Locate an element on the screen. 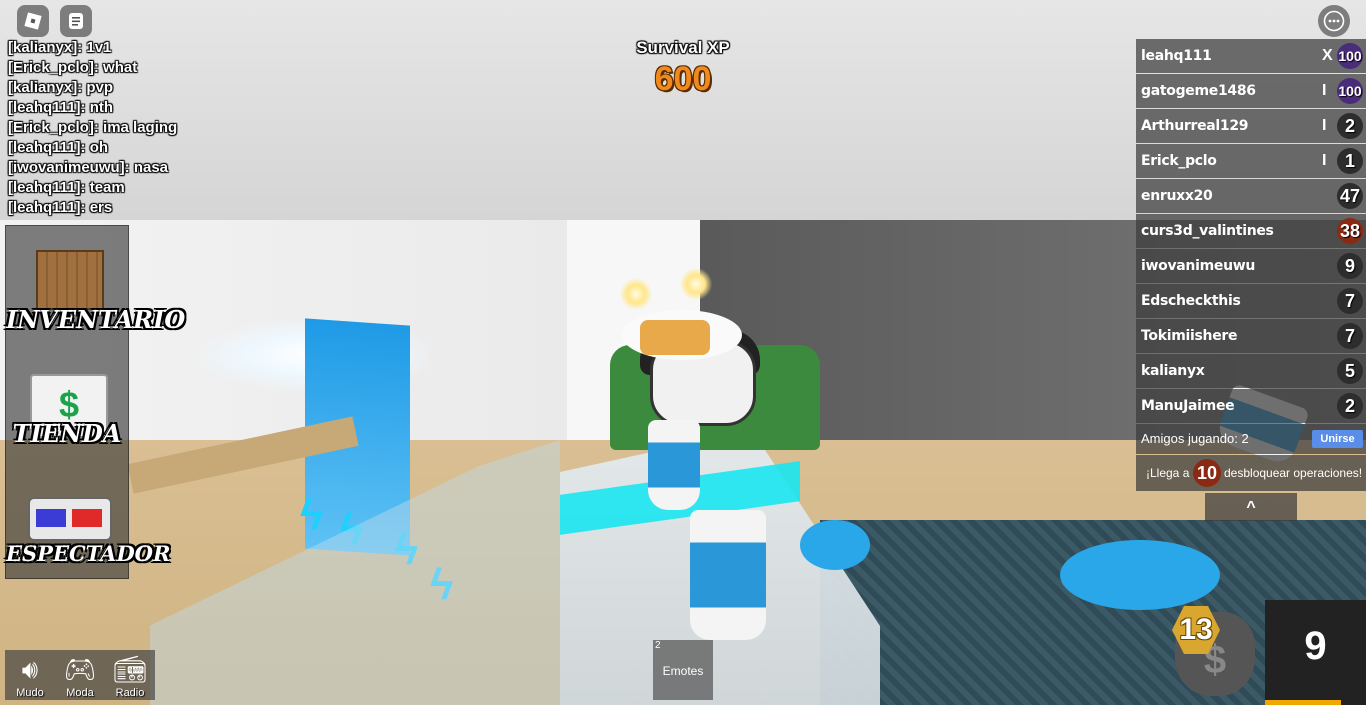 The image size is (1366, 705). player-name: Tokimiishere is located at coordinates (1189, 336).